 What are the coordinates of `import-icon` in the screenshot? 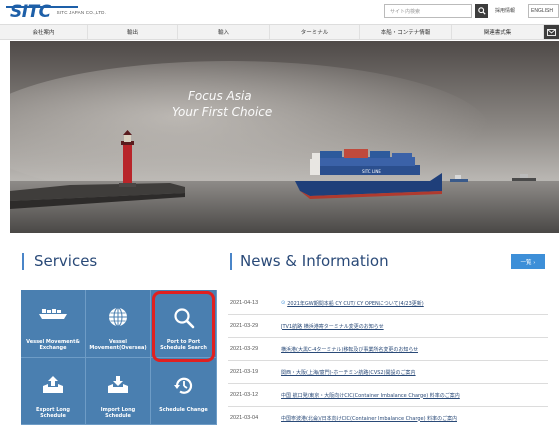 It's located at (118, 384).